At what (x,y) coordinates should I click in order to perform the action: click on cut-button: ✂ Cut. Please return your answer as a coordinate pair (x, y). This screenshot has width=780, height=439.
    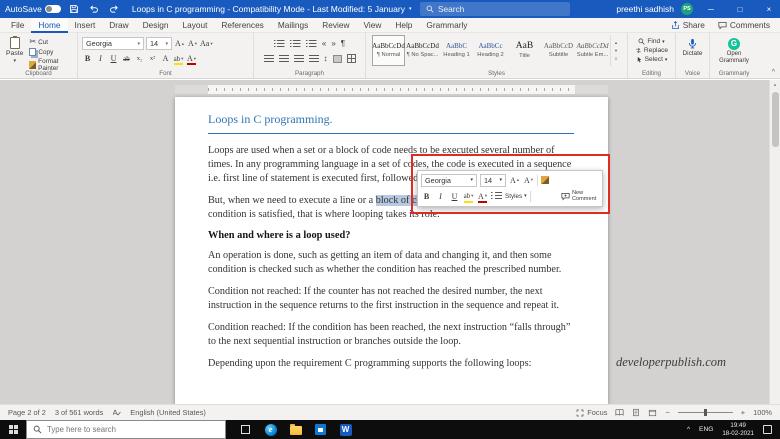
    Looking at the image, I should click on (51, 42).